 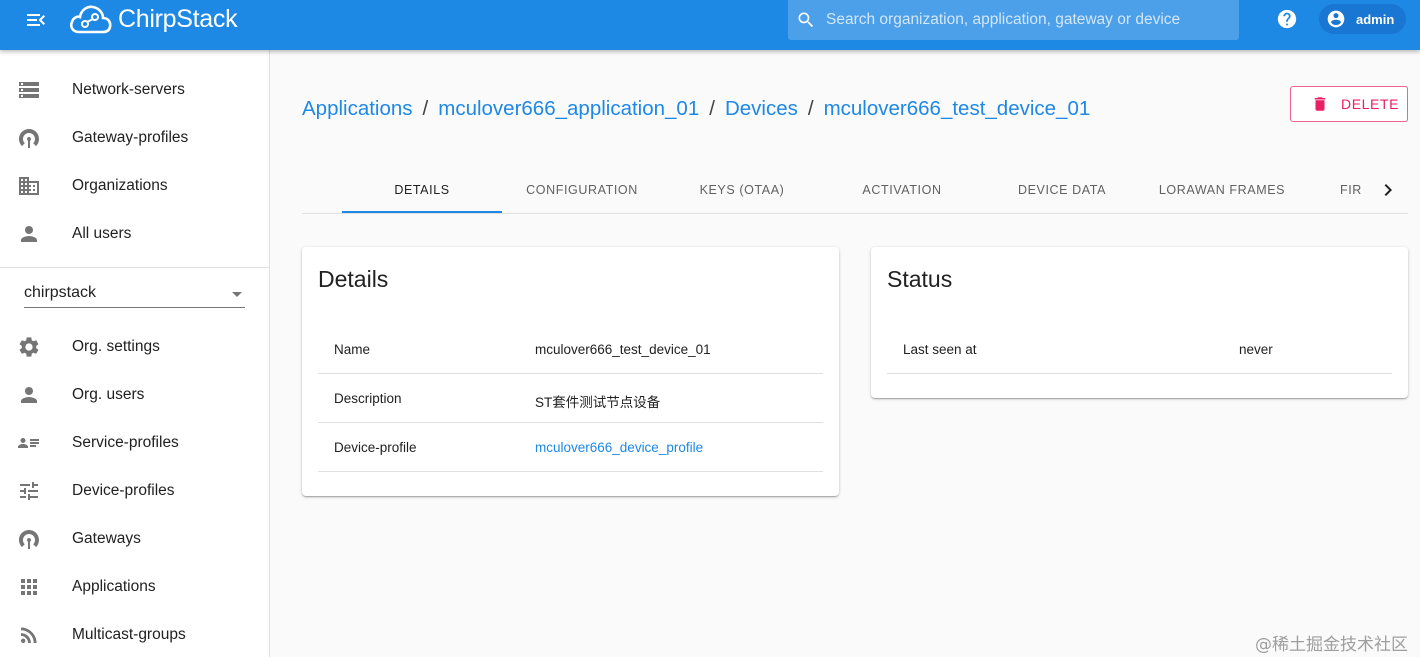 I want to click on user-menu-button: admin, so click(x=1363, y=19).